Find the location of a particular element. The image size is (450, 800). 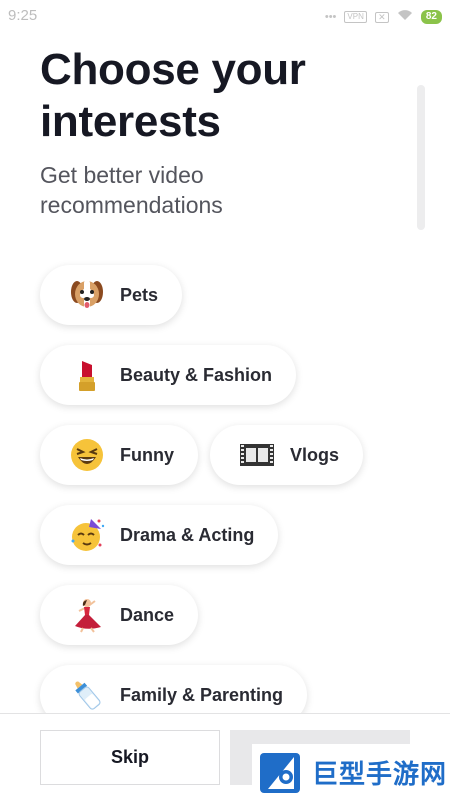

status-time: 9:25 is located at coordinates (23, 15).